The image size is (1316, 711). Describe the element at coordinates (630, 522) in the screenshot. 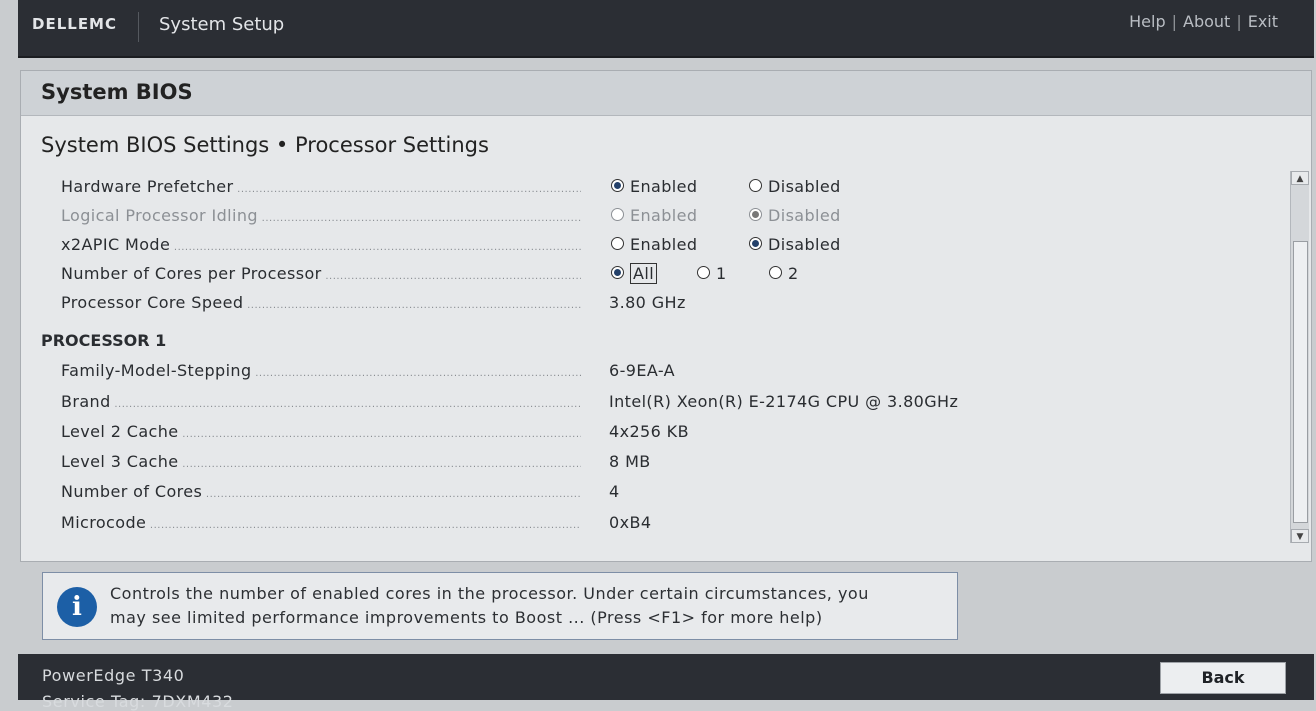

I see `info-value: 0xB4` at that location.